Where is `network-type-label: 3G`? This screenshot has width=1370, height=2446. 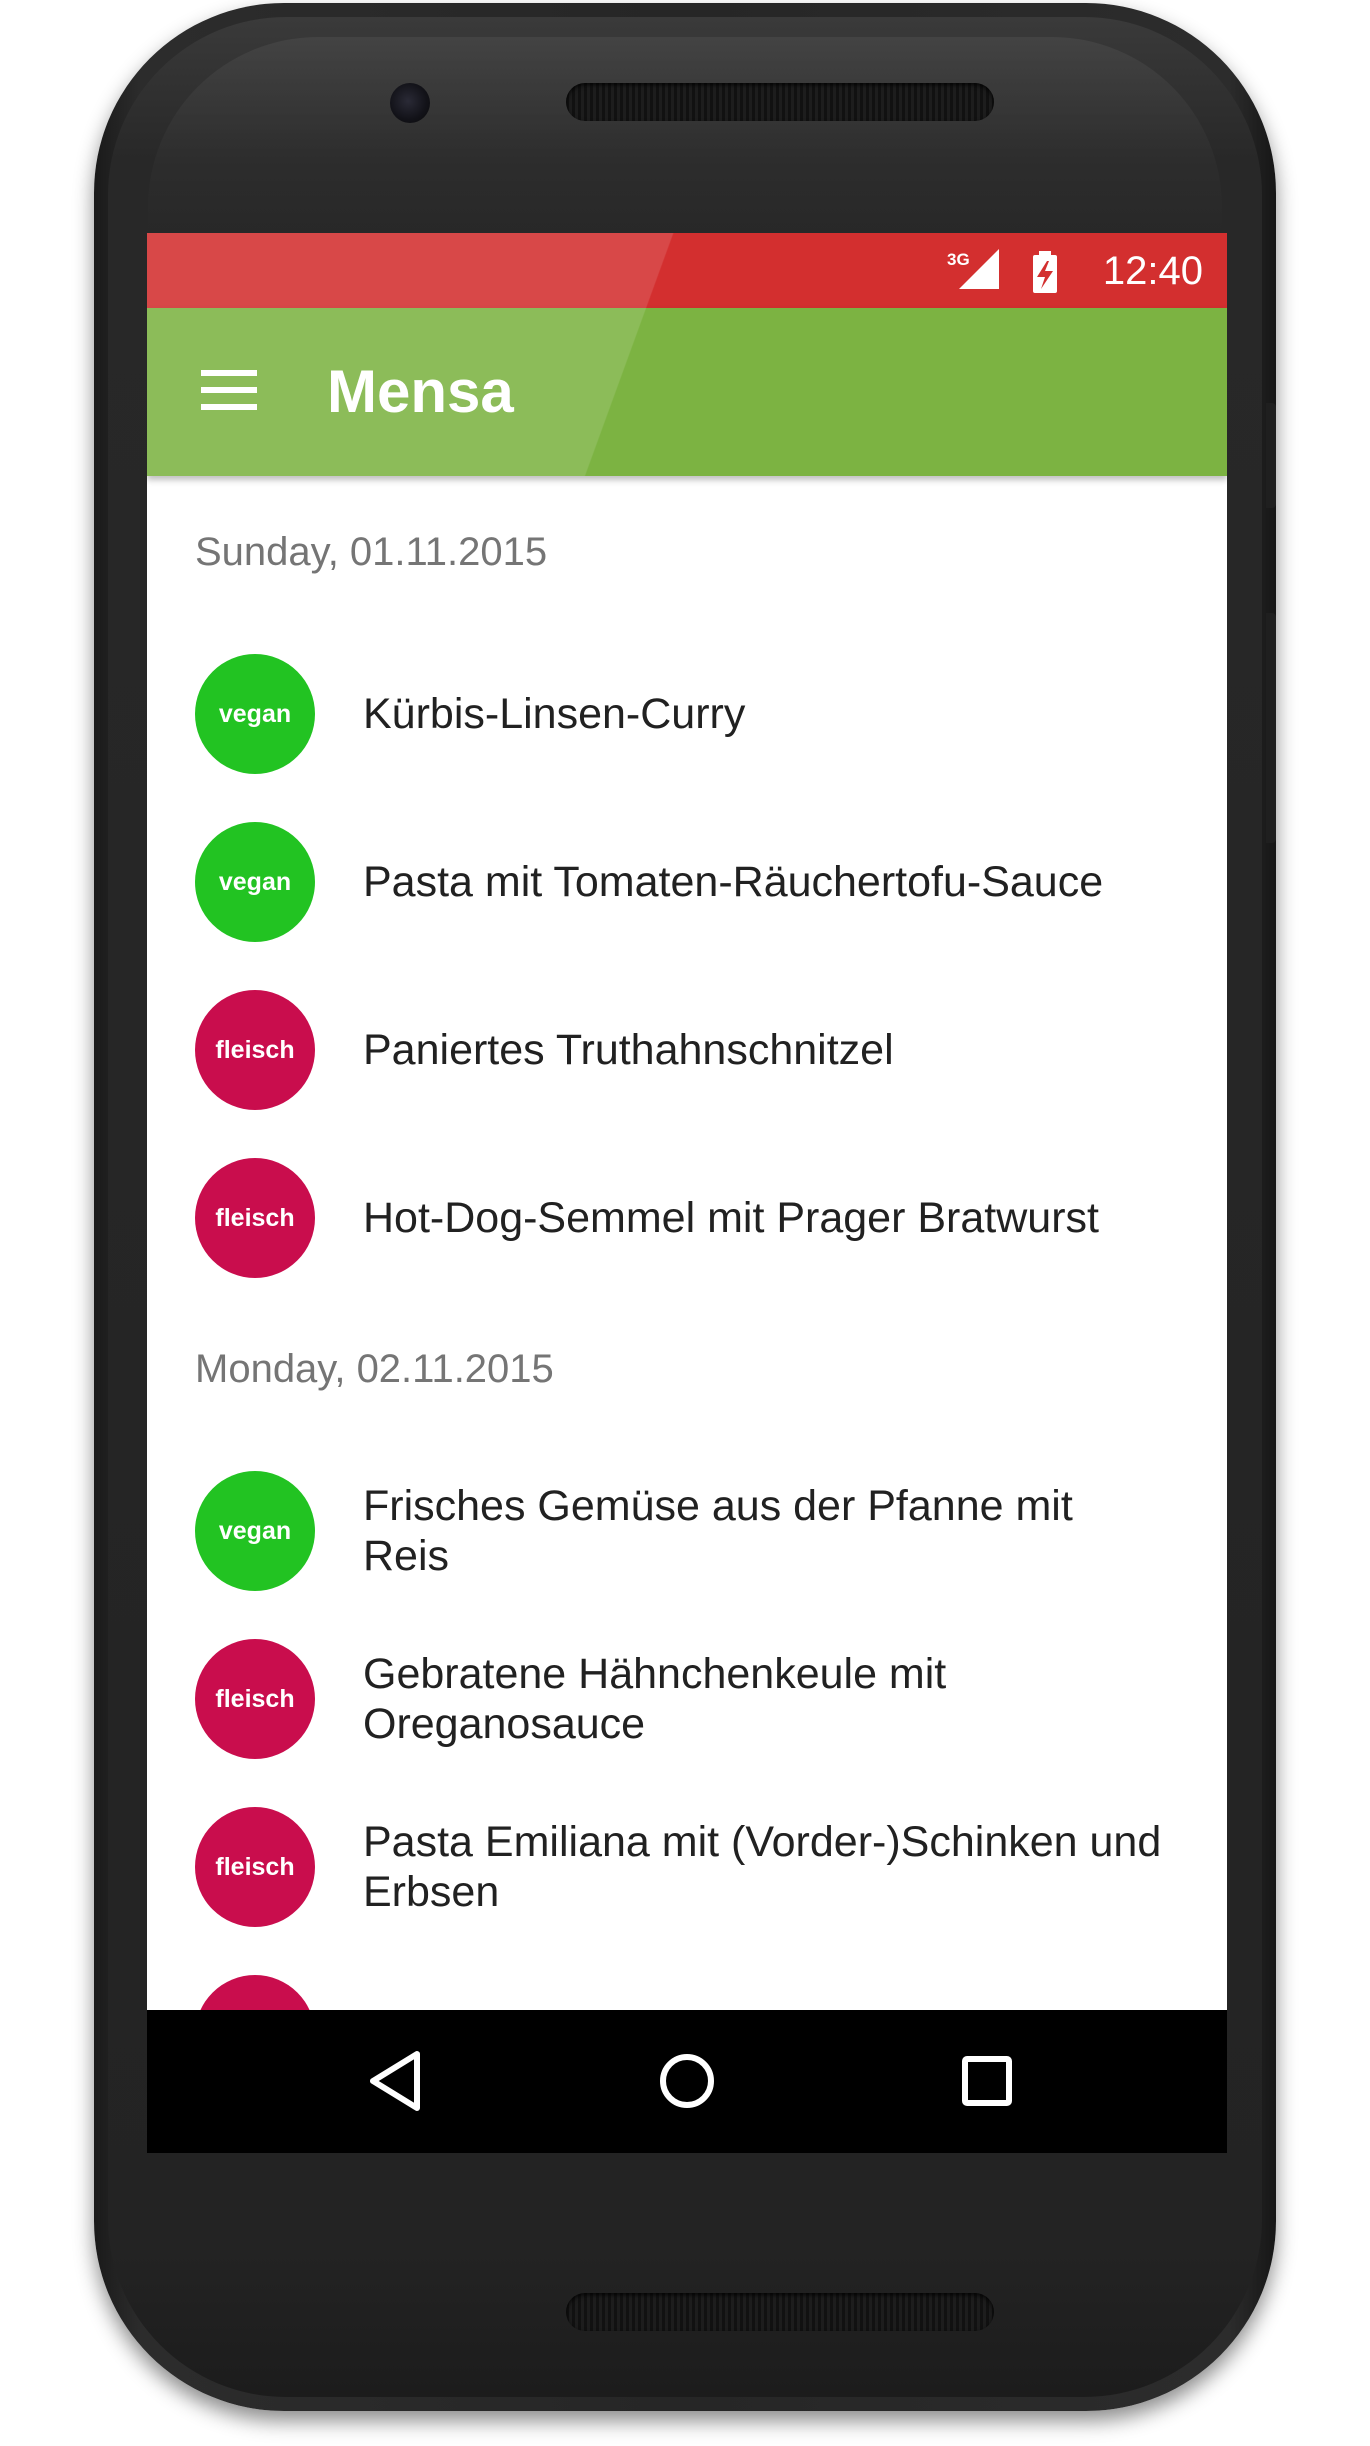
network-type-label: 3G is located at coordinates (958, 259).